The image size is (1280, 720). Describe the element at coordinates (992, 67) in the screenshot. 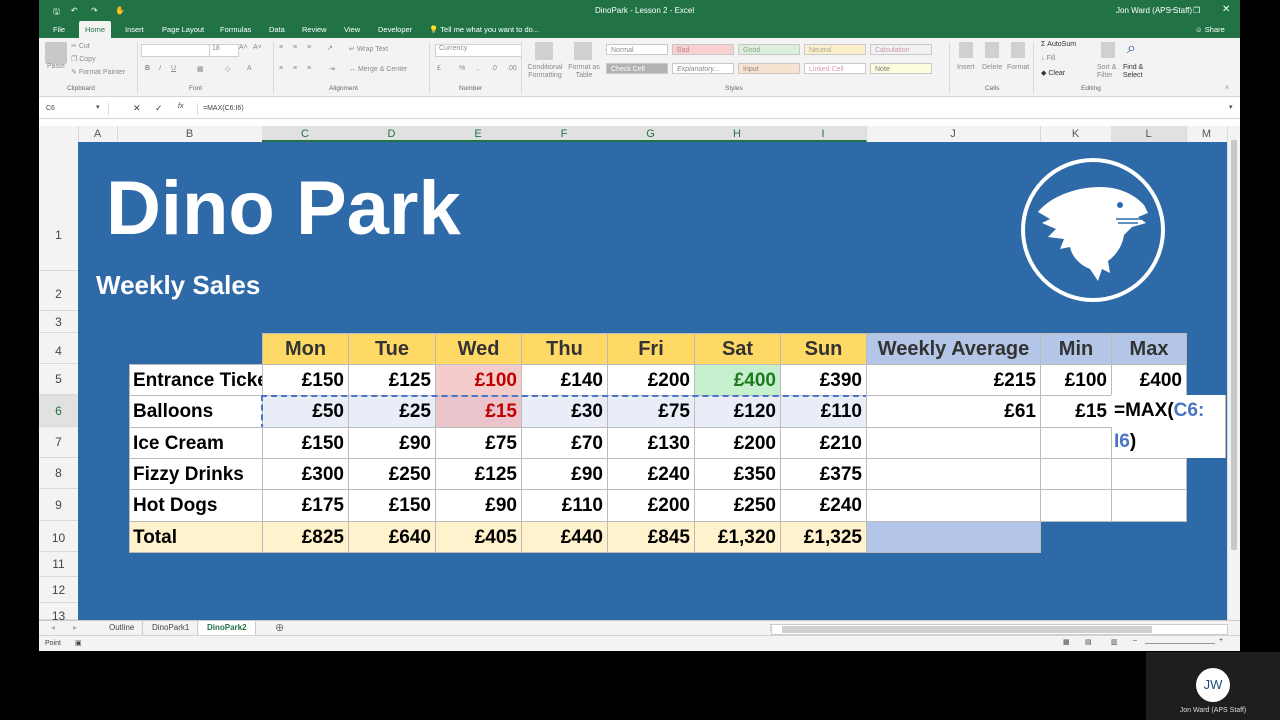

I see `delete-cells-button: Delete` at that location.